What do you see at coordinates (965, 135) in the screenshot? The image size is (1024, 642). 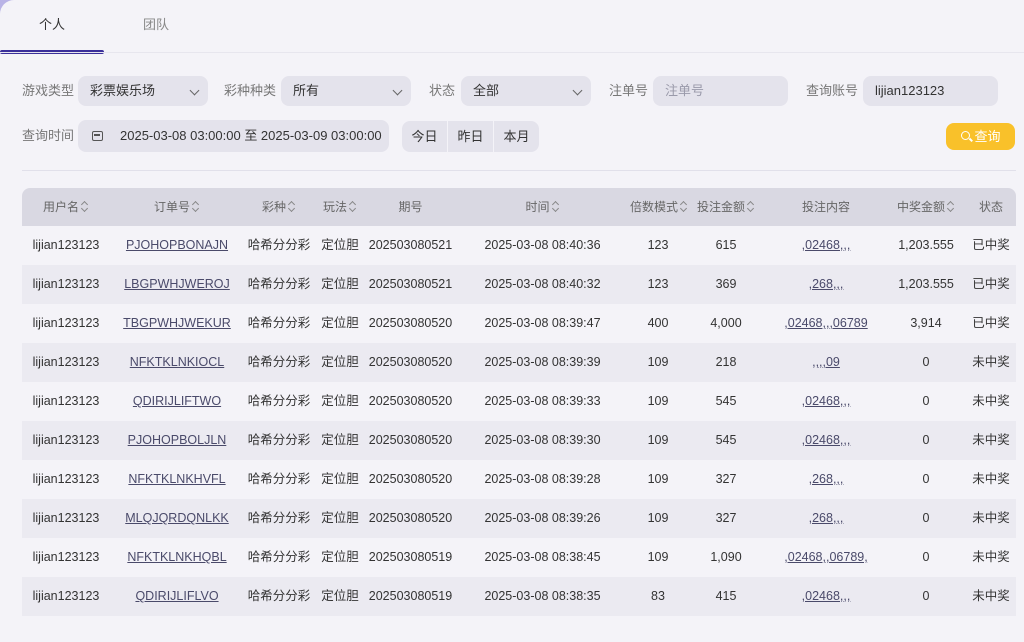 I see `search-icon` at bounding box center [965, 135].